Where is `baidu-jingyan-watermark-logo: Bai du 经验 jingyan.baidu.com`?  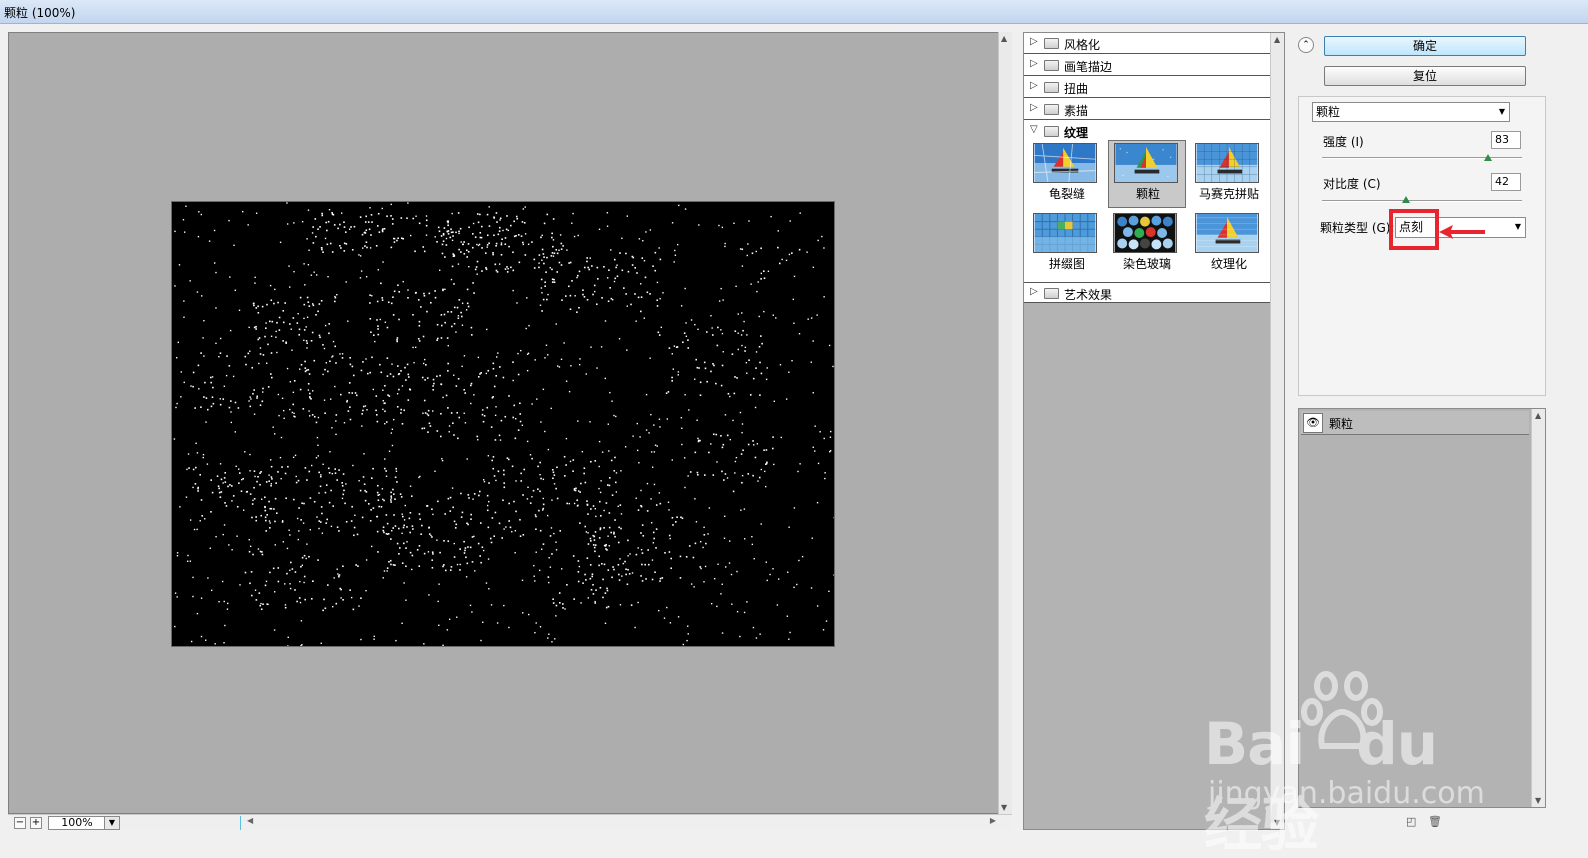
baidu-jingyan-watermark-logo: Bai du 经验 jingyan.baidu.com is located at coordinates (1350, 763).